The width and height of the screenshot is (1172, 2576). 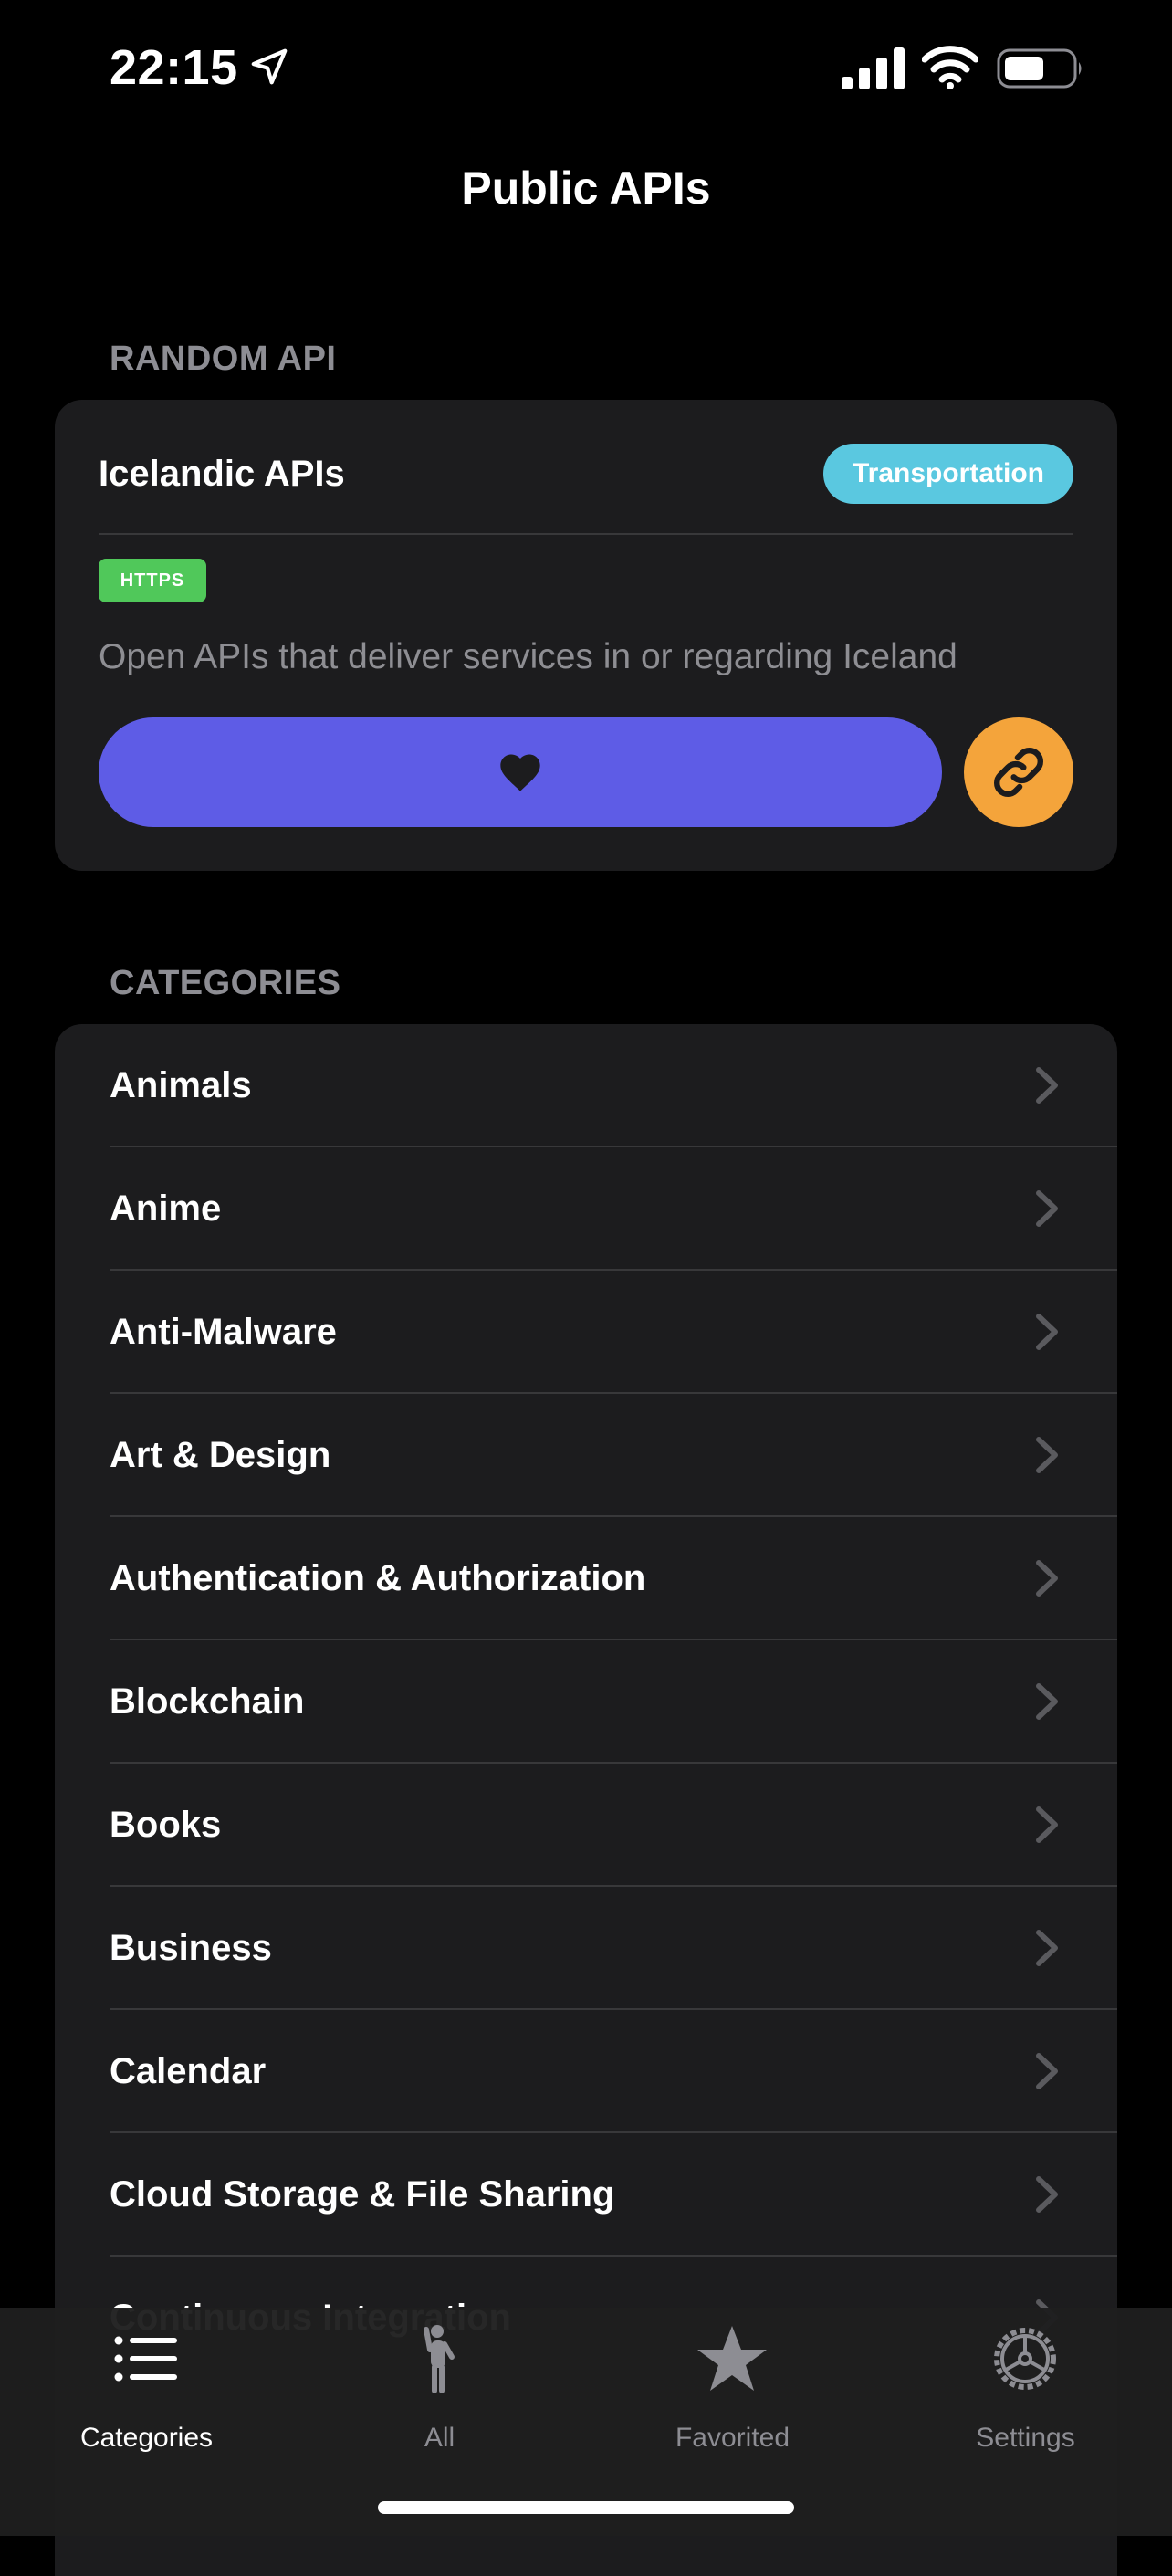 I want to click on link-icon, so click(x=1019, y=772).